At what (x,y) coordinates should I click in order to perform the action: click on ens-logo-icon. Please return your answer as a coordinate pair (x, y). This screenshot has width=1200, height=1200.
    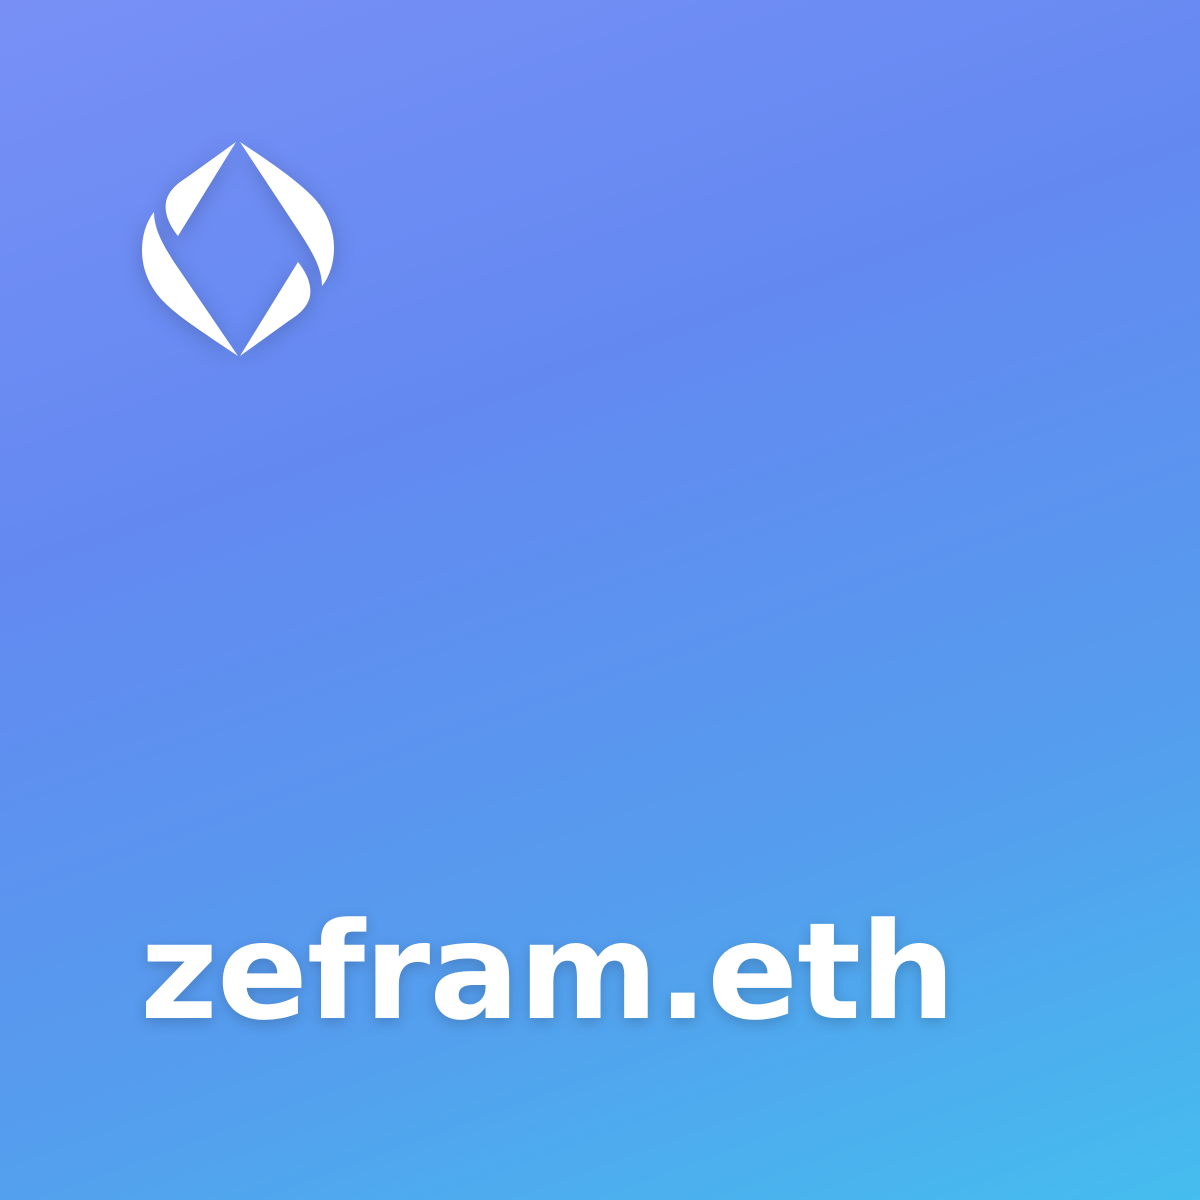
    Looking at the image, I should click on (238, 249).